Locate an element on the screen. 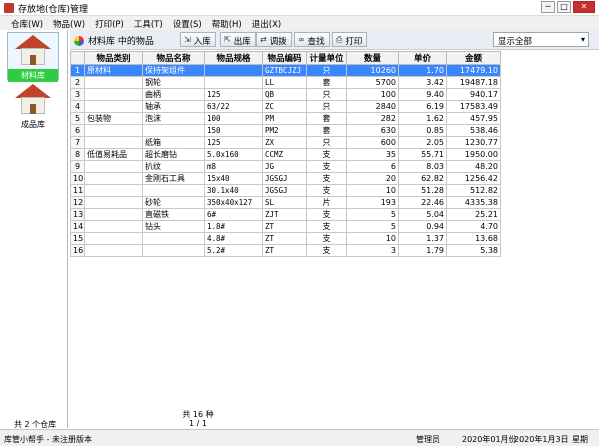 The image size is (599, 446). item-price-cell: 0.85 is located at coordinates (422, 130).